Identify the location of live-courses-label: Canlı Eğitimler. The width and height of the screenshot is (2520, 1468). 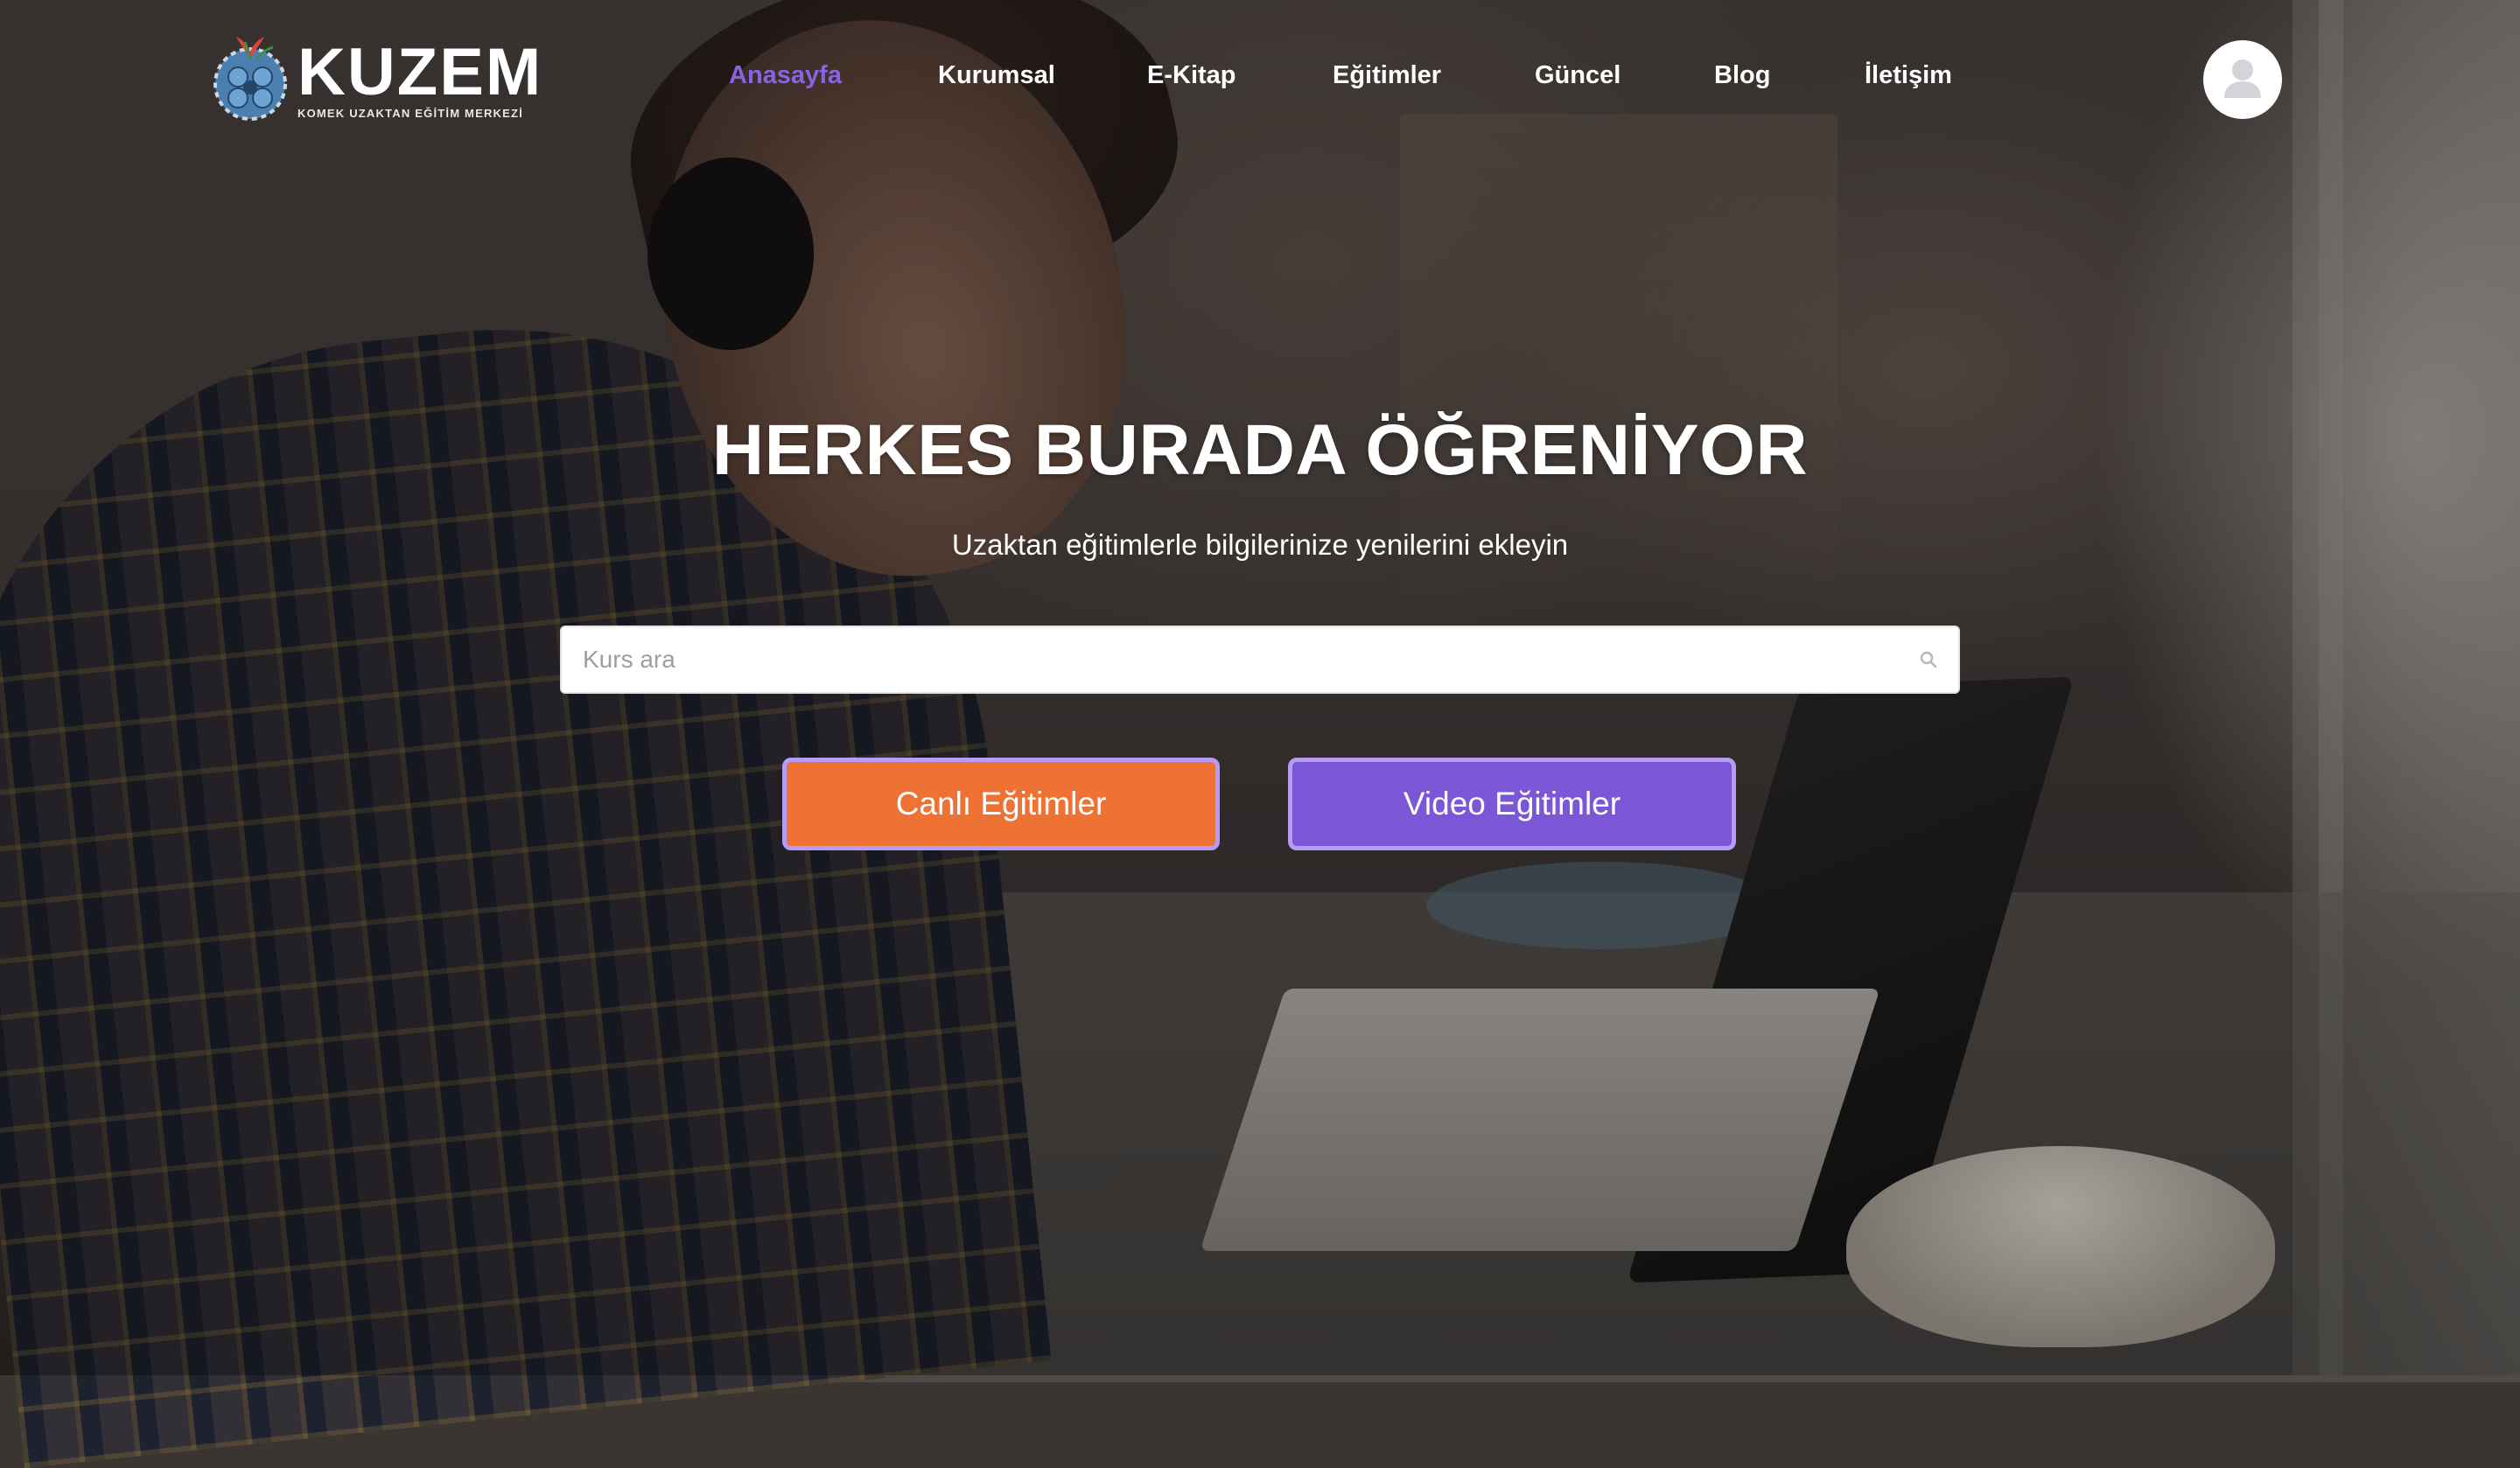
(1001, 803).